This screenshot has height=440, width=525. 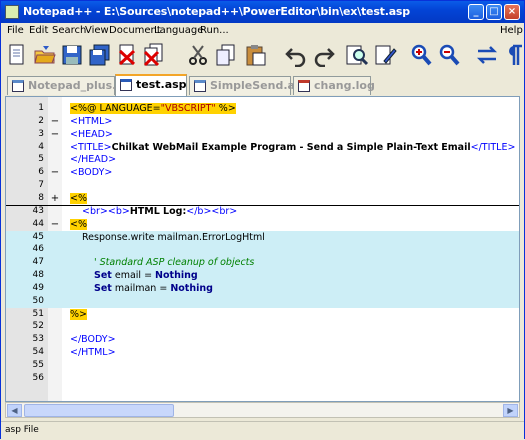 What do you see at coordinates (97, 30) in the screenshot?
I see `menu-view: View` at bounding box center [97, 30].